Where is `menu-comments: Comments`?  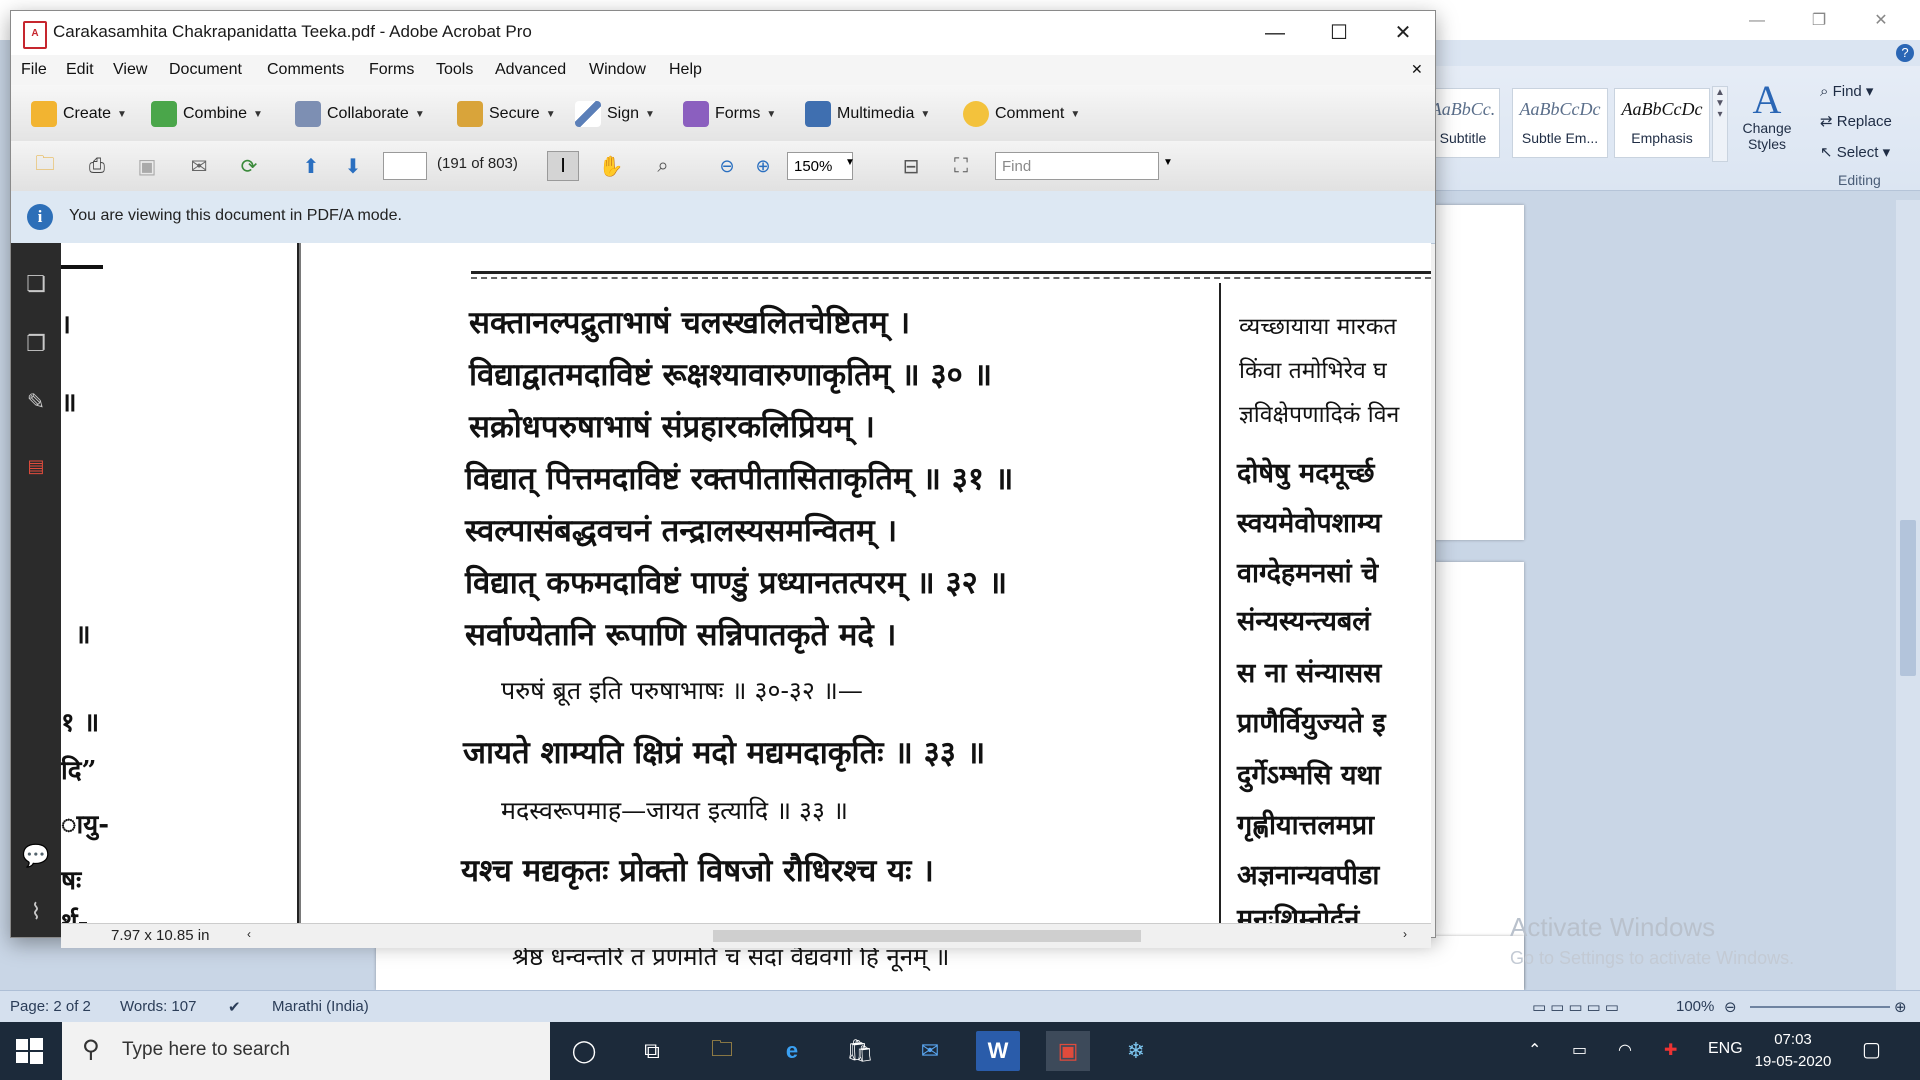
menu-comments: Comments is located at coordinates (305, 70).